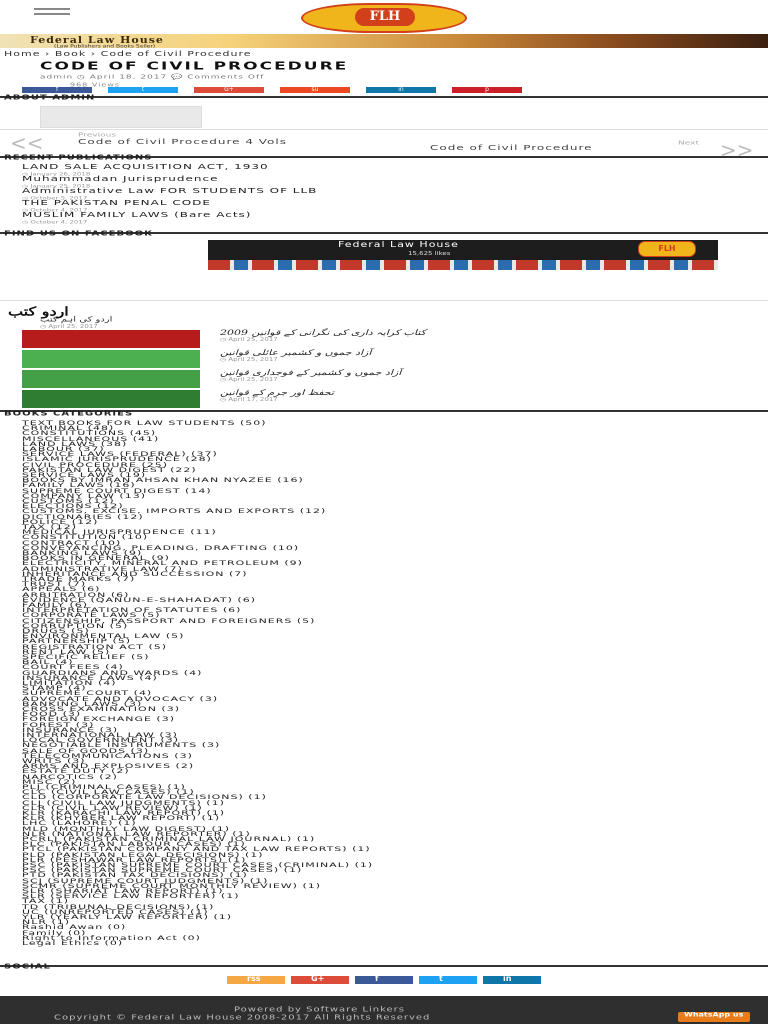 This screenshot has height=1024, width=768. Describe the element at coordinates (69, 327) in the screenshot. I see `urdu-sub-date: ◷ April 25, 2017` at that location.